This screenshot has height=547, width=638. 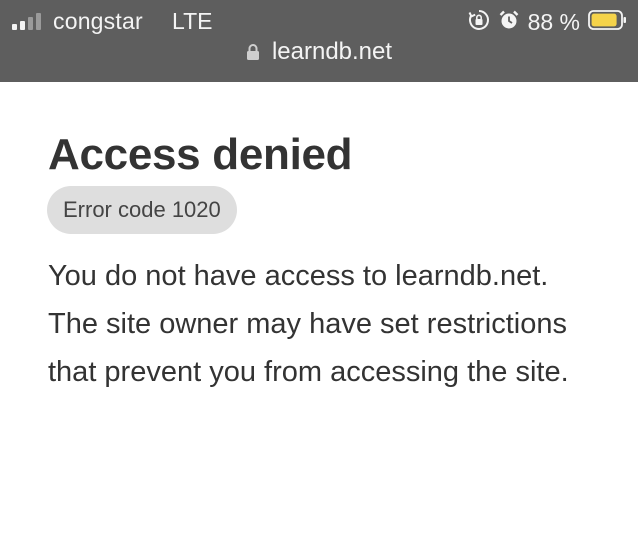 What do you see at coordinates (608, 22) in the screenshot?
I see `battery-icon` at bounding box center [608, 22].